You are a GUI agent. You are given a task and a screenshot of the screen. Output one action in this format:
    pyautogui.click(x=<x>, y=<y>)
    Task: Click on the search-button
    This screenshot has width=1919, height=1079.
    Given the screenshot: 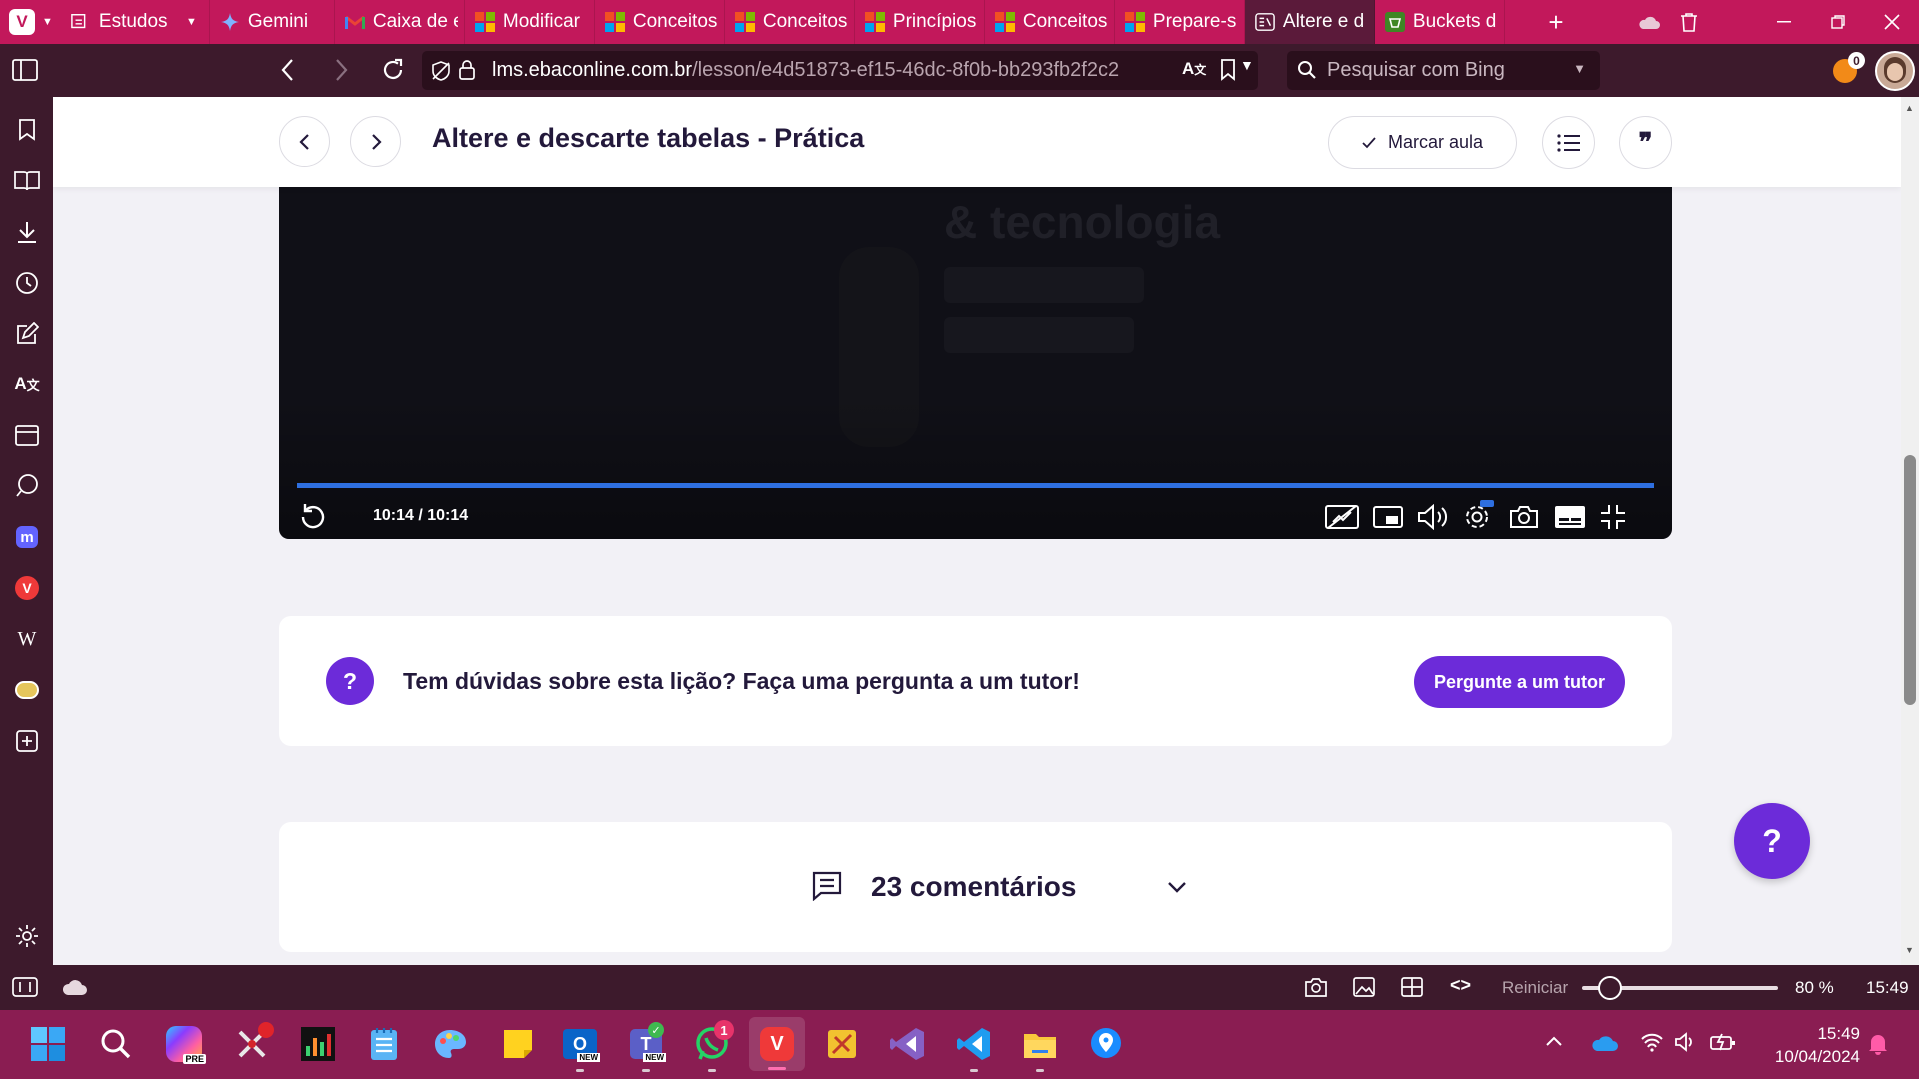 What is the action you would take?
    pyautogui.click(x=116, y=1044)
    